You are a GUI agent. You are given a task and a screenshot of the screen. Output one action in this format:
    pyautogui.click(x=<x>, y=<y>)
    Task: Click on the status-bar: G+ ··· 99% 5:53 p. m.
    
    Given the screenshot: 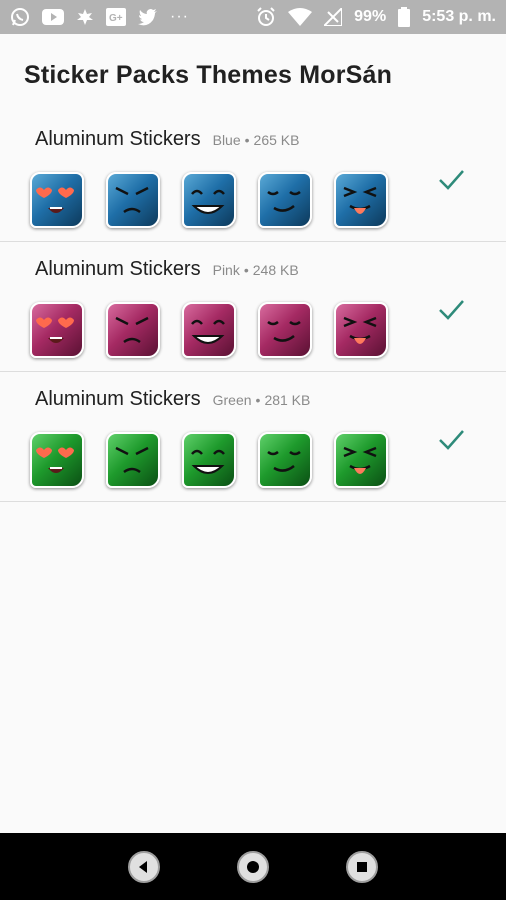 What is the action you would take?
    pyautogui.click(x=253, y=17)
    